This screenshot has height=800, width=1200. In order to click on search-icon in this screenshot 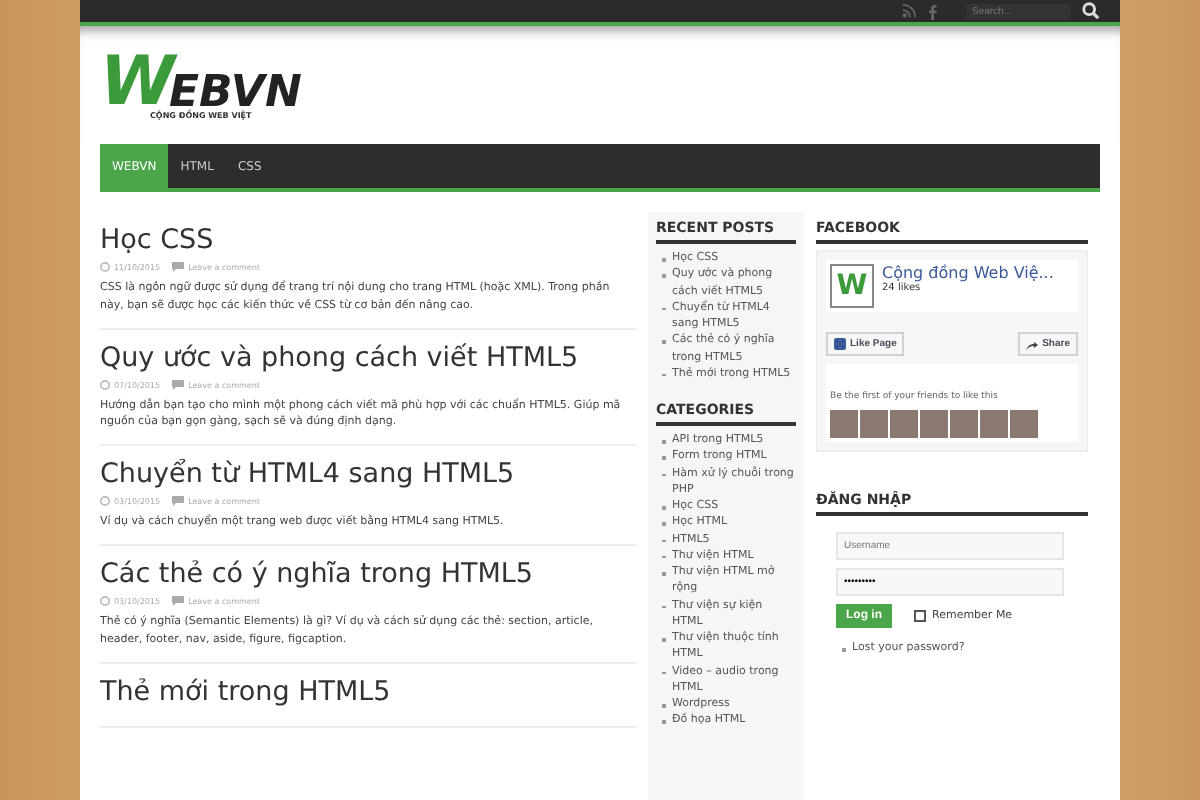, I will do `click(1091, 11)`.